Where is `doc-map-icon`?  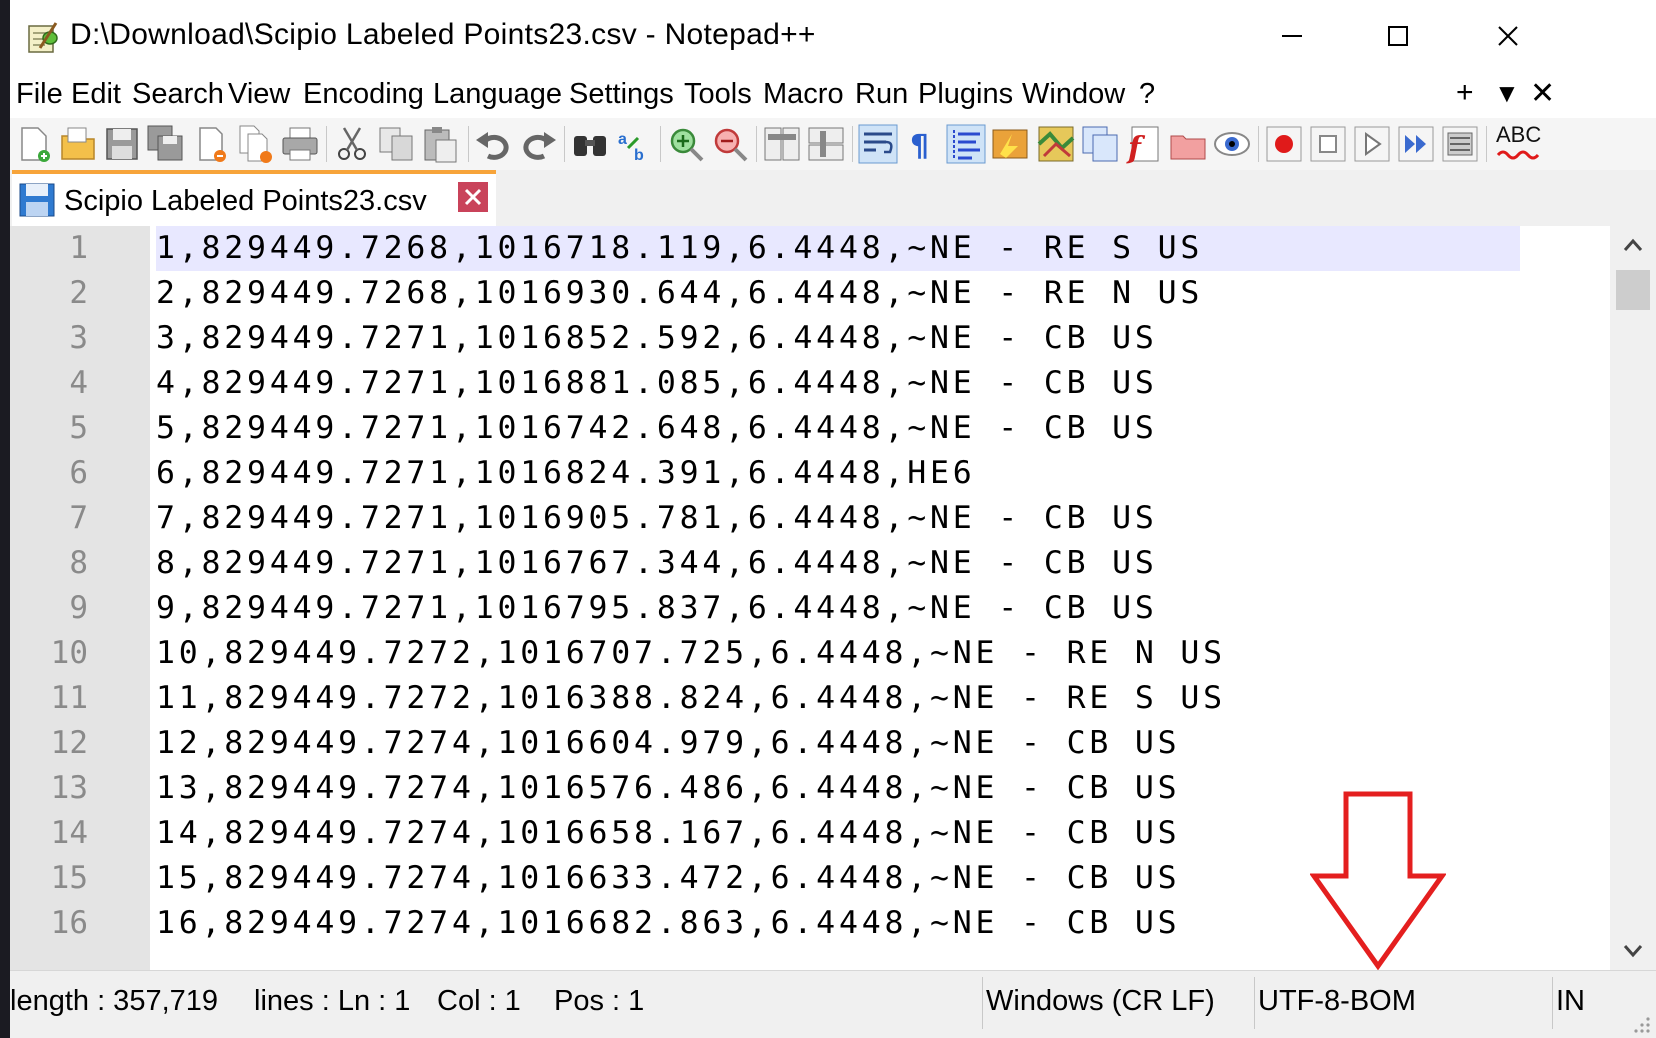 doc-map-icon is located at coordinates (1056, 144).